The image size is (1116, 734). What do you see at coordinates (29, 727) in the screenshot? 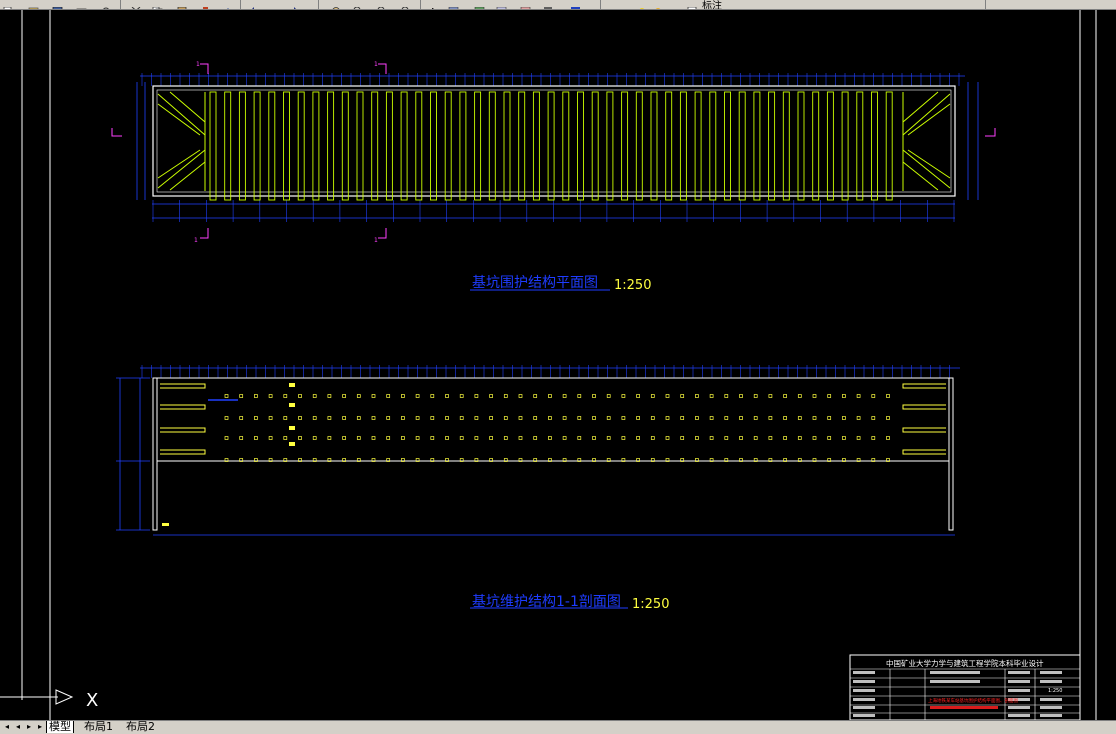
I see `next-tab-icon: ▸` at bounding box center [29, 727].